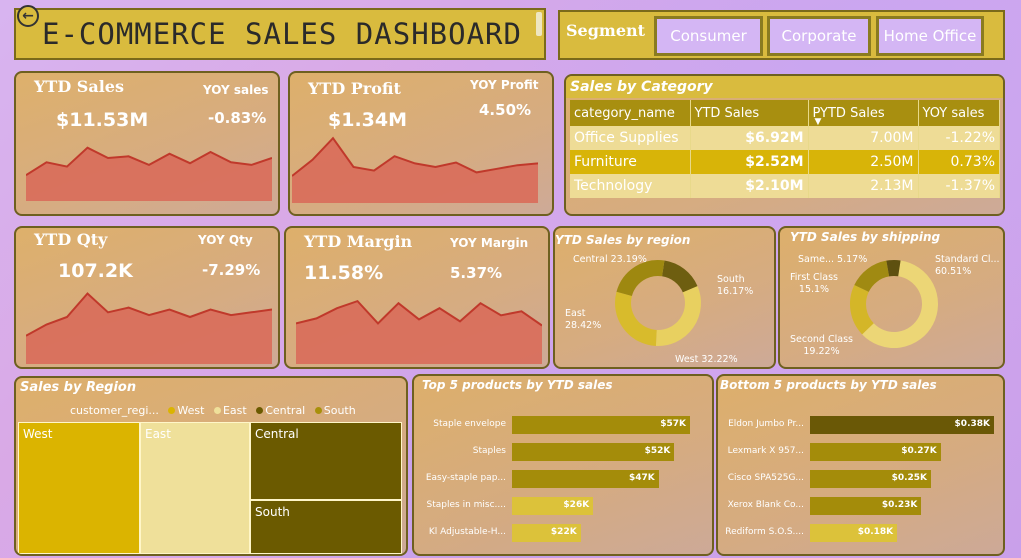 This screenshot has height=558, width=1021. I want to click on tile-central-label: Central, so click(277, 434).